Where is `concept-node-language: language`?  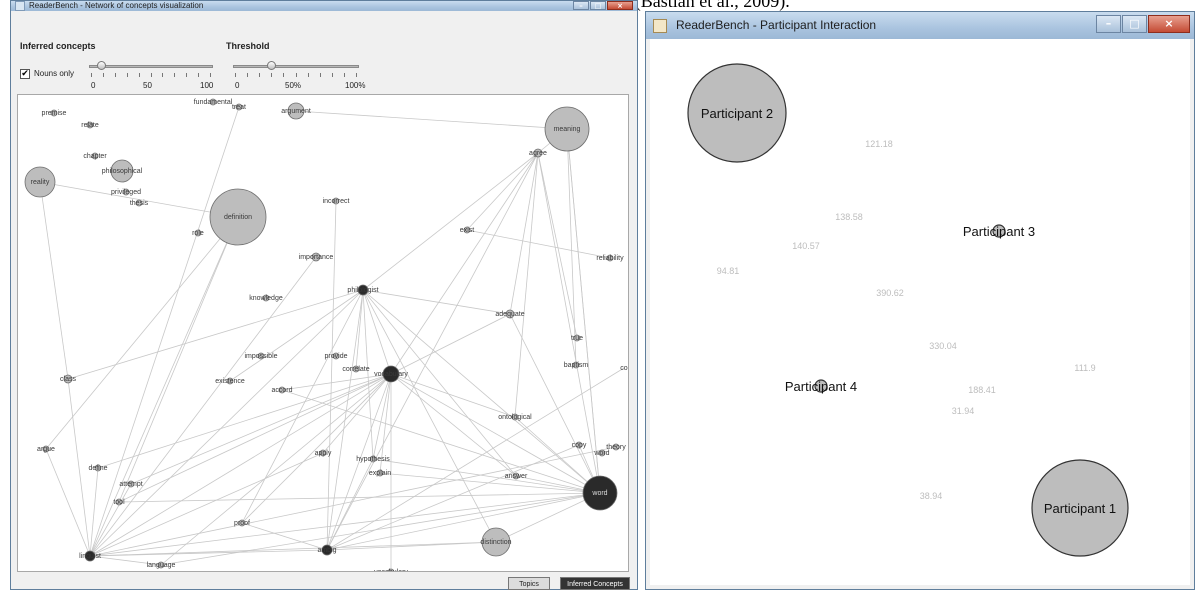 concept-node-language: language is located at coordinates (161, 565).